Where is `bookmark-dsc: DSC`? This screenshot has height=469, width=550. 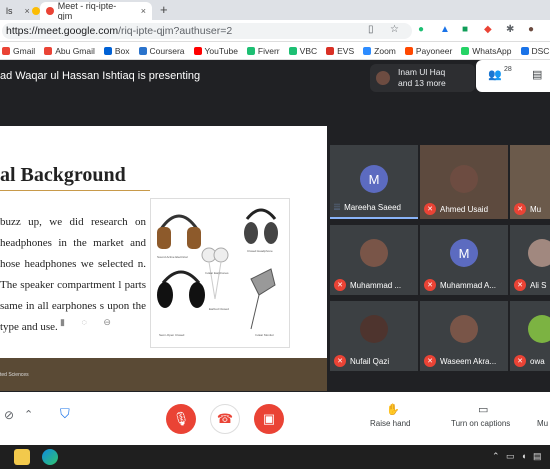
bookmark-dsc: DSC is located at coordinates (534, 51).